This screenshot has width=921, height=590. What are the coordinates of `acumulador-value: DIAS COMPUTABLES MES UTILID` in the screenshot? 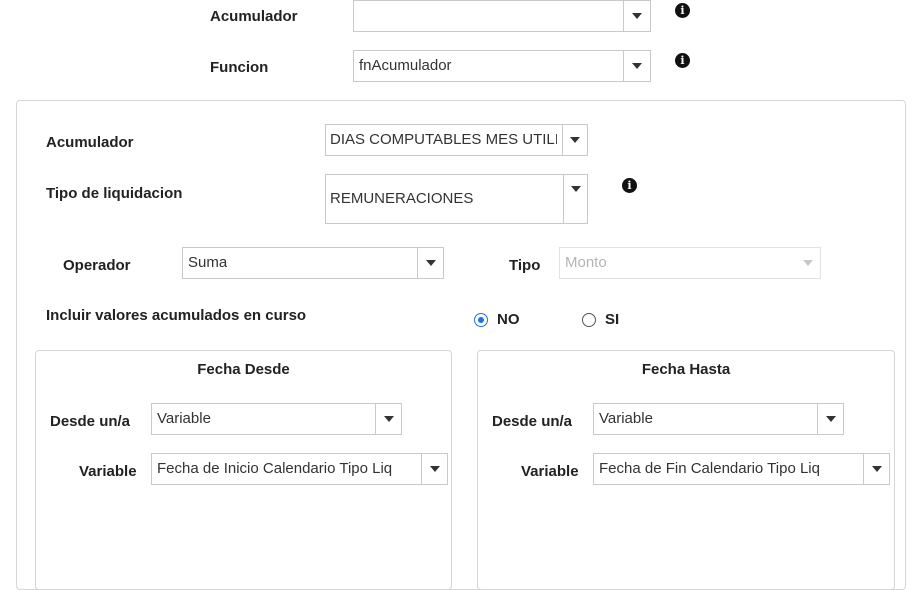 It's located at (443, 139).